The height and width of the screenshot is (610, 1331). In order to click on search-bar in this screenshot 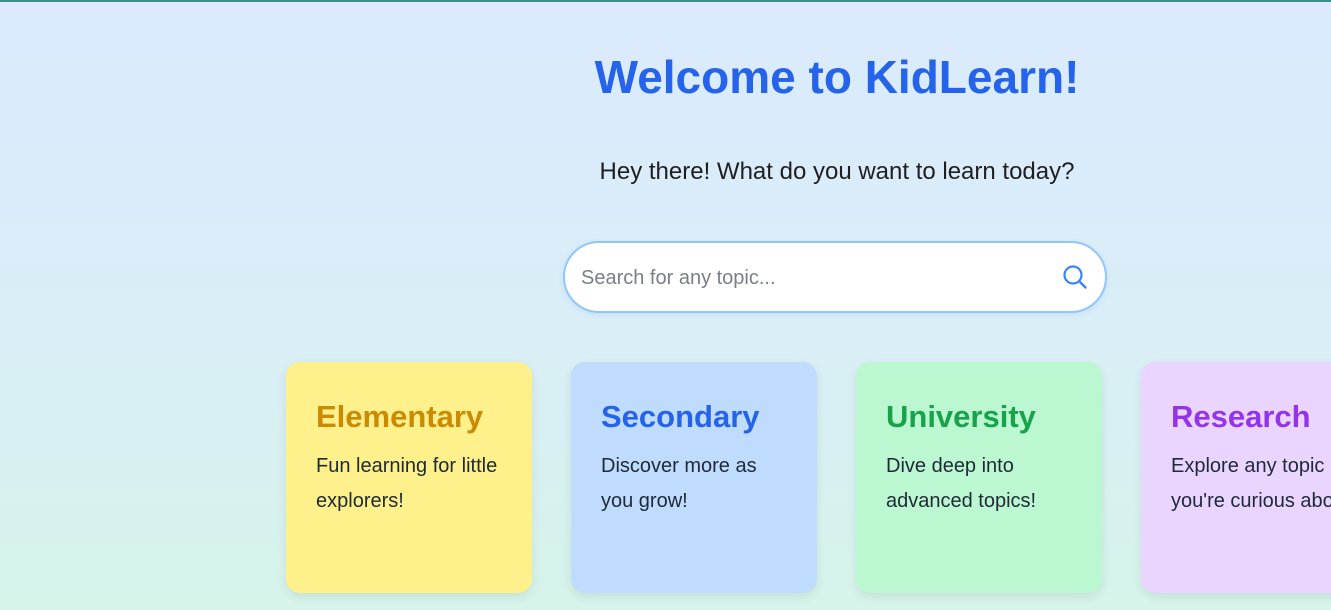, I will do `click(835, 277)`.